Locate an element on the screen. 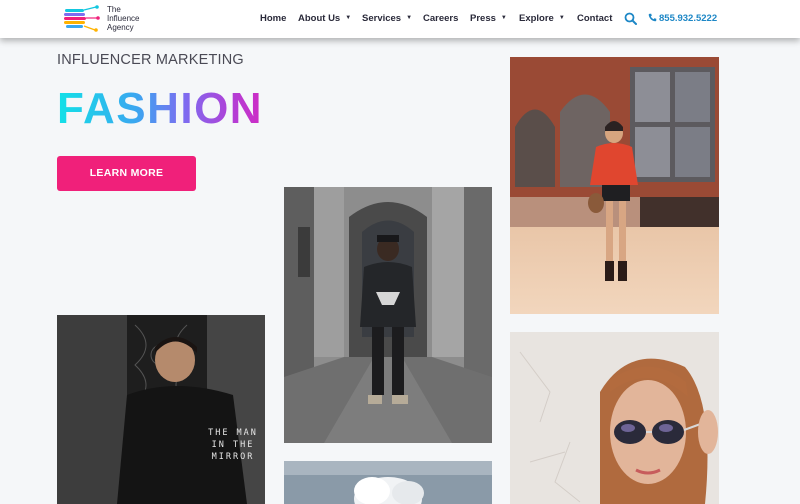 This screenshot has height=504, width=800. nav-item-services: Services ▼ is located at coordinates (387, 19).